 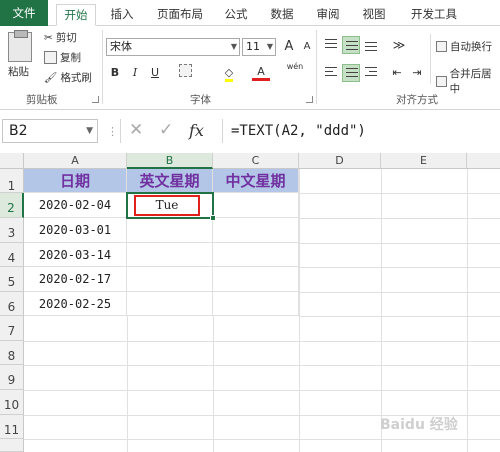 I want to click on decrease-indent-button: ⇤, so click(x=397, y=73).